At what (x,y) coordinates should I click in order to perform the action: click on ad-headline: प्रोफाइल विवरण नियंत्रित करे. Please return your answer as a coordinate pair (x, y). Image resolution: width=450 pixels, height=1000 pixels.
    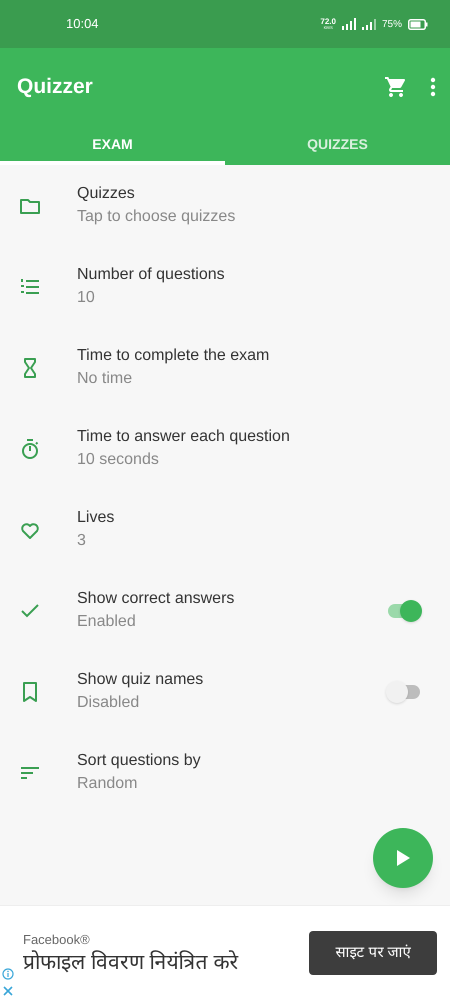
    Looking at the image, I should click on (131, 963).